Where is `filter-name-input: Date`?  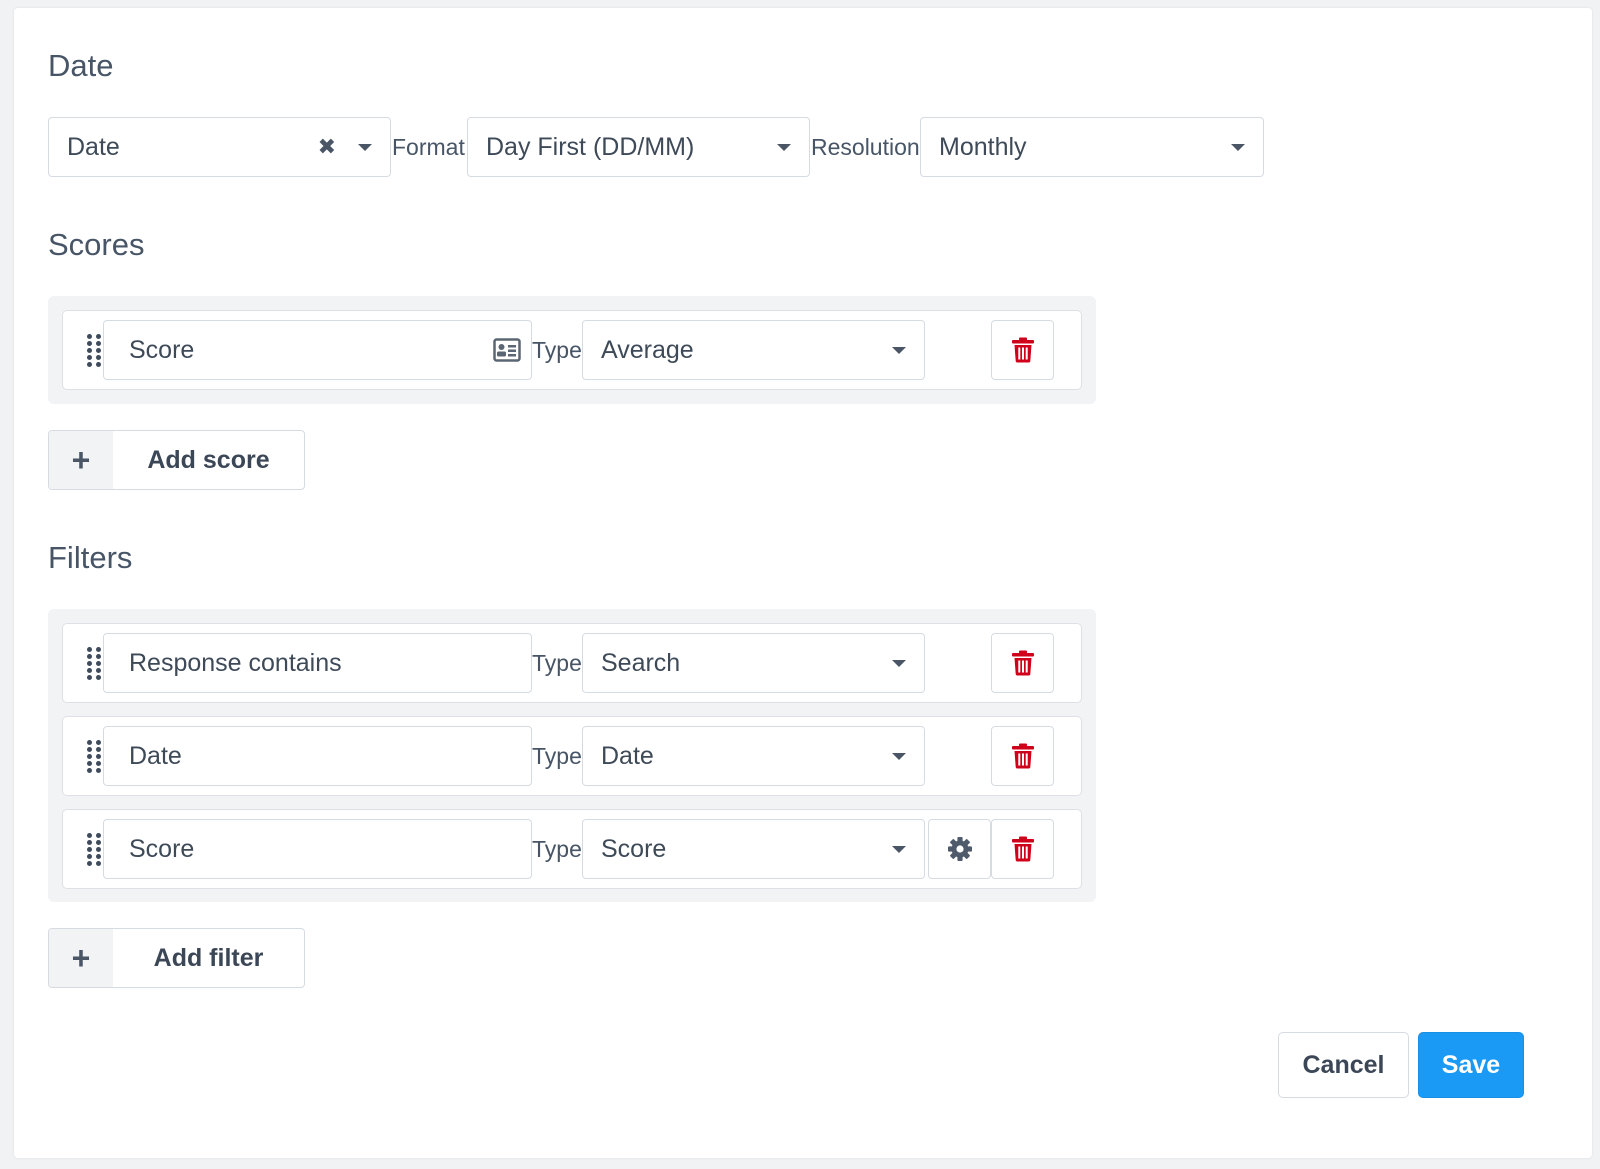 filter-name-input: Date is located at coordinates (317, 756).